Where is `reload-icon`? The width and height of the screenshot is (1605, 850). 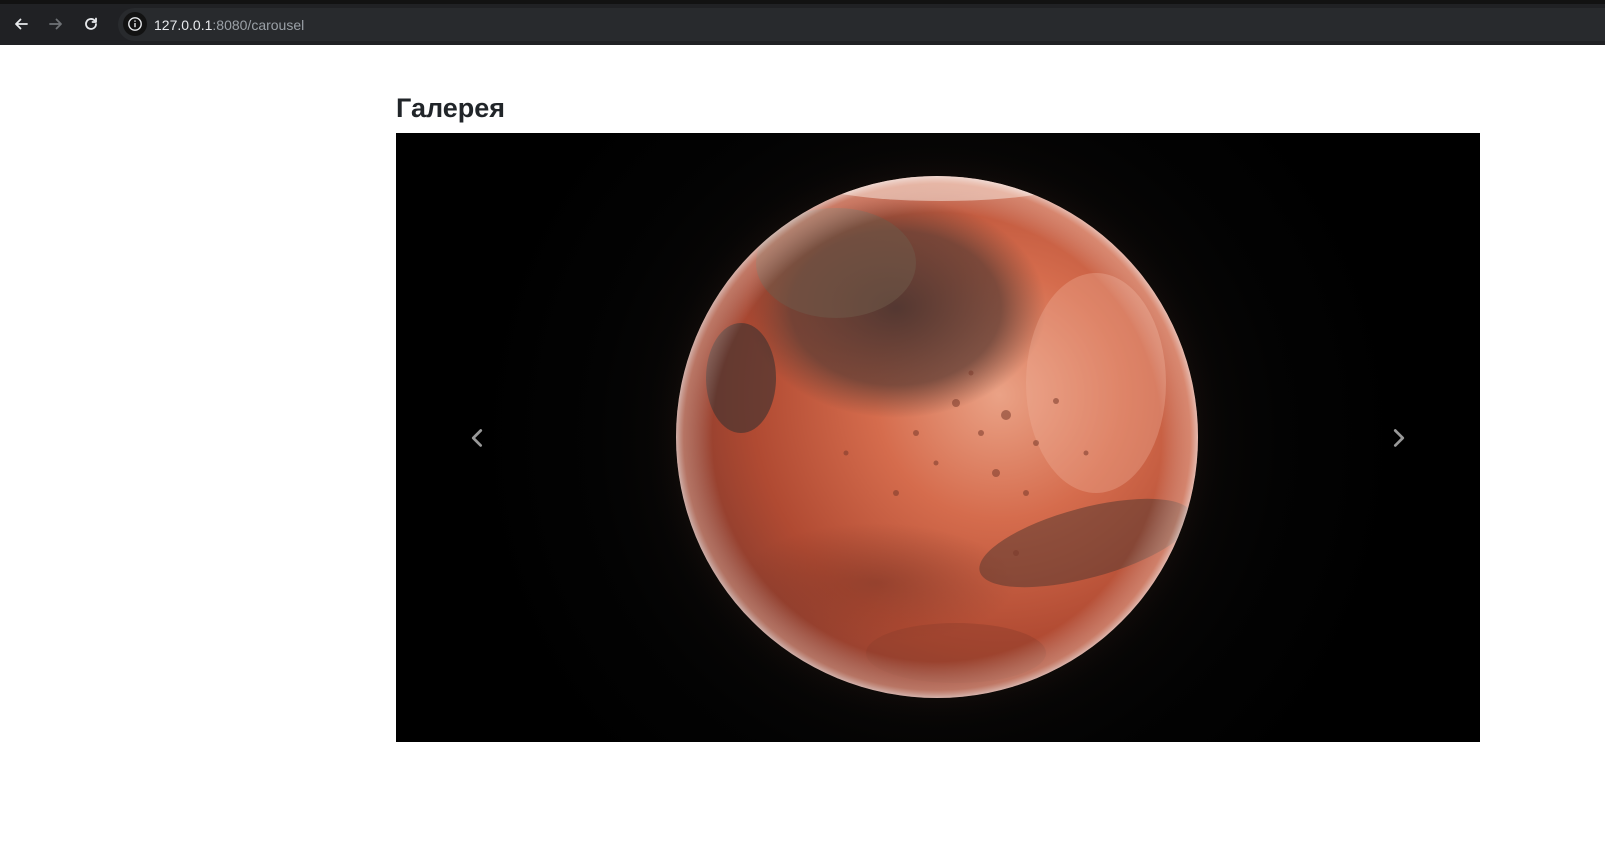
reload-icon is located at coordinates (91, 23).